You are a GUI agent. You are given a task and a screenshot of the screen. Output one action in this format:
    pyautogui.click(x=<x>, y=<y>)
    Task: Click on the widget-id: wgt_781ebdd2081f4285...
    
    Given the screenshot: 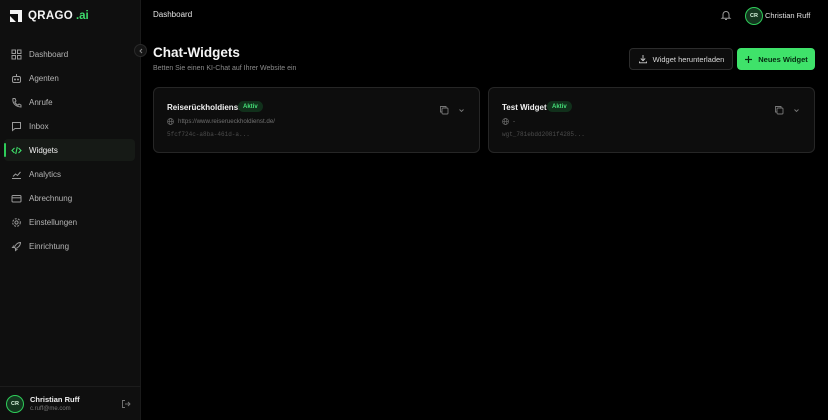 What is the action you would take?
    pyautogui.click(x=543, y=134)
    